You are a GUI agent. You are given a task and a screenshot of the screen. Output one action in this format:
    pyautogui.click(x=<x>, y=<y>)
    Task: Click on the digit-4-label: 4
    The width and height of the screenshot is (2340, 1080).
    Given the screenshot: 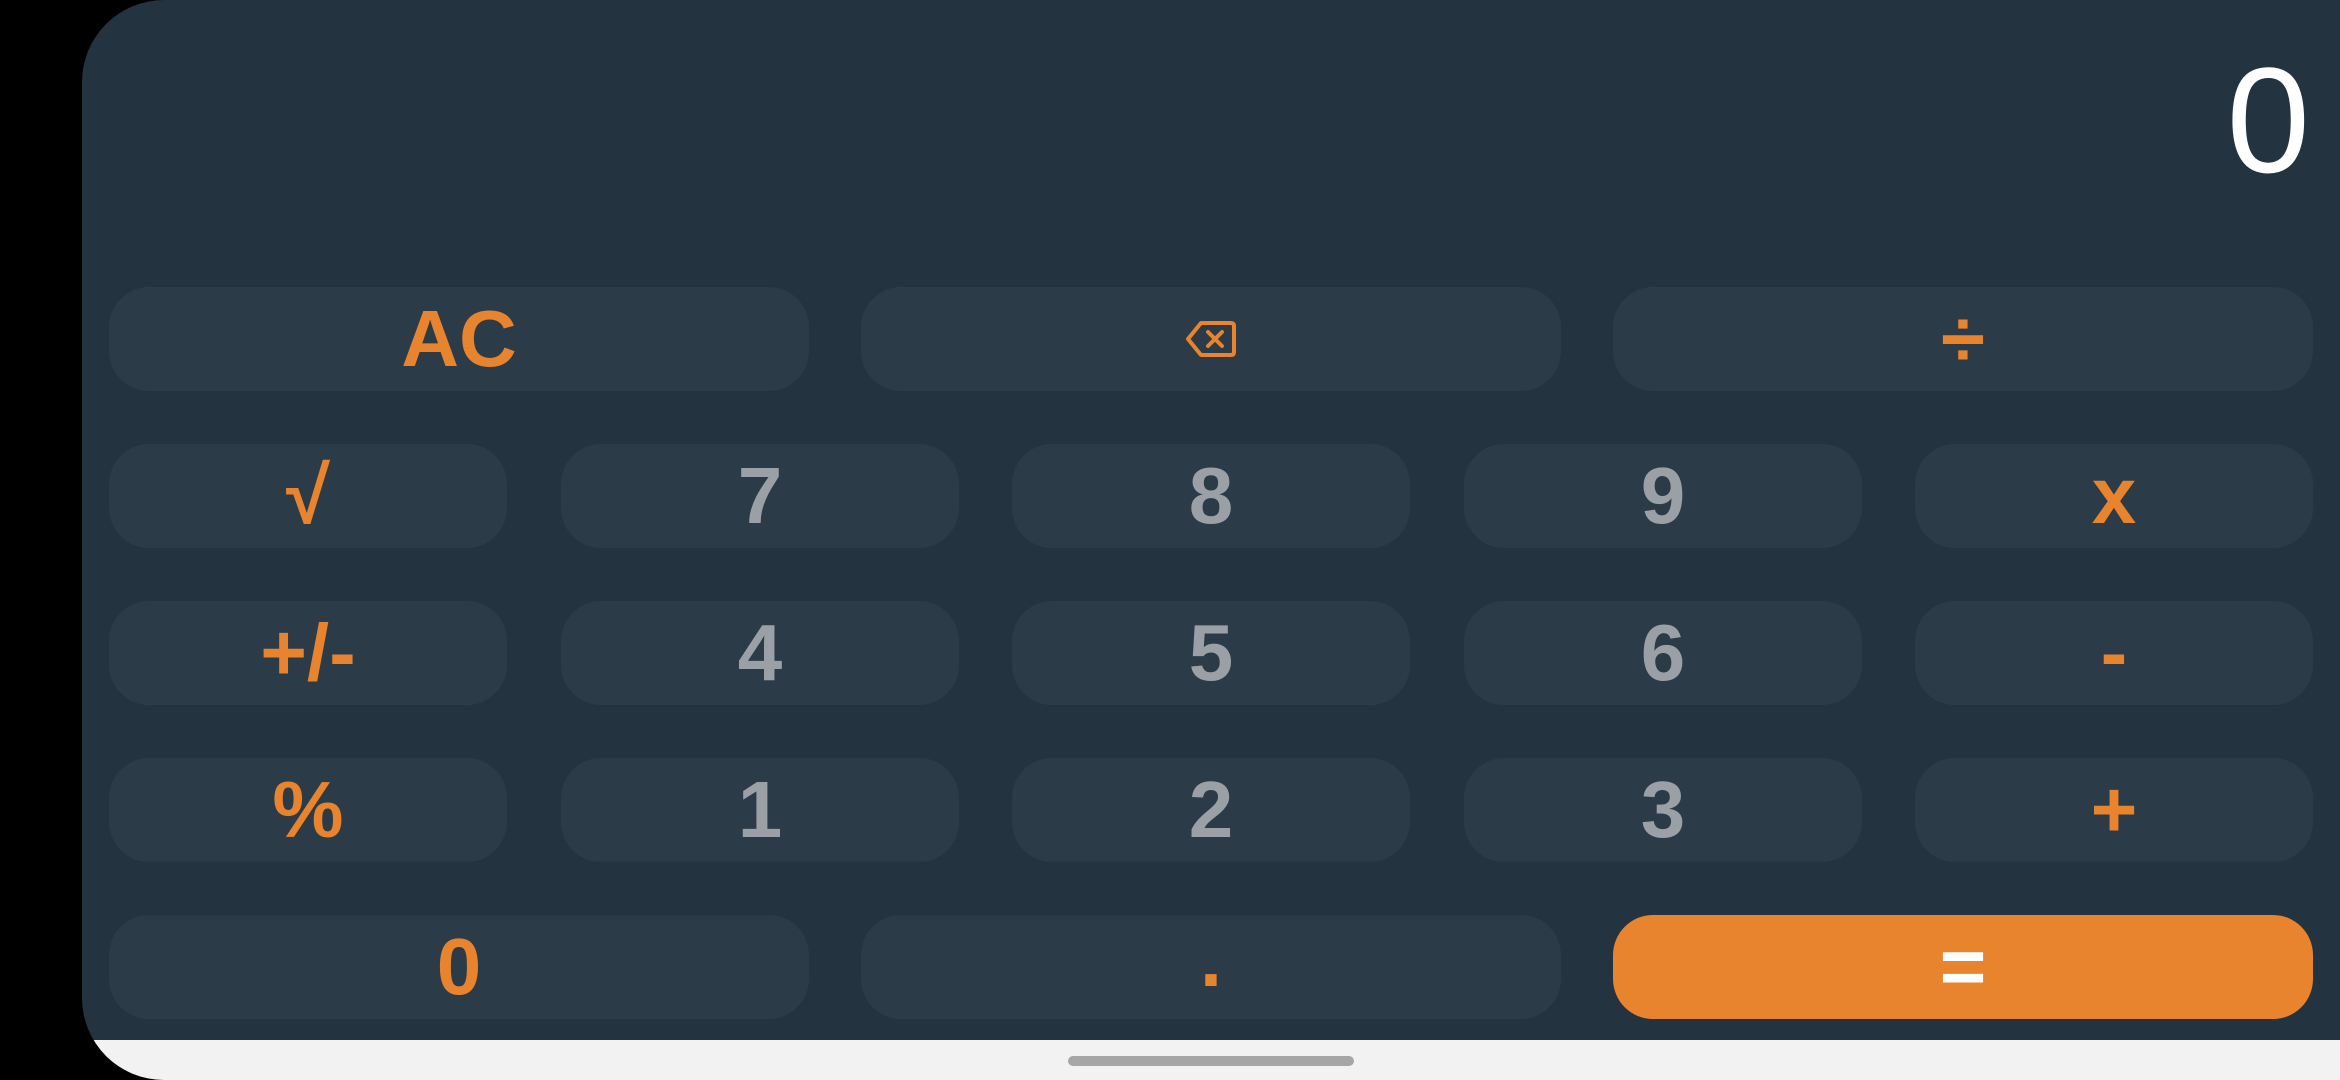 What is the action you would take?
    pyautogui.click(x=760, y=652)
    